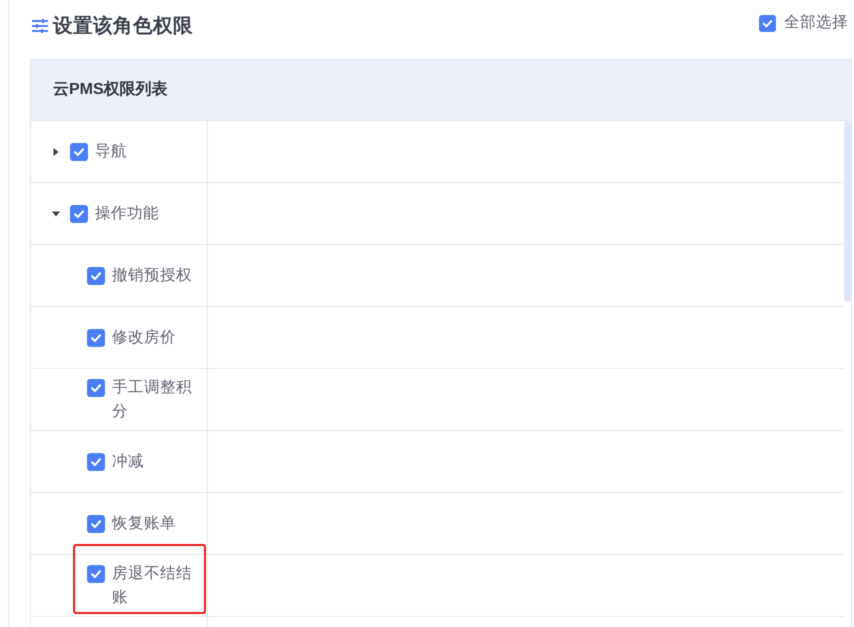 This screenshot has width=854, height=627. What do you see at coordinates (56, 214) in the screenshot?
I see `caret-down-icon` at bounding box center [56, 214].